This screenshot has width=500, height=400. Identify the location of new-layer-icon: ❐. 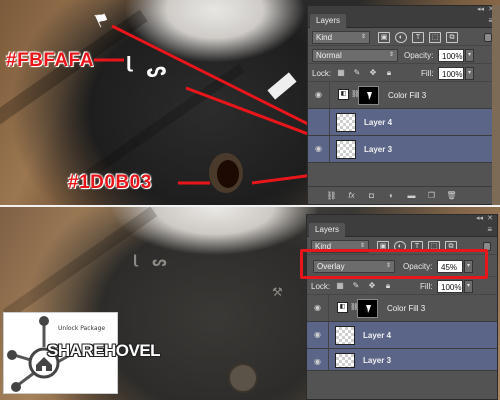
(431, 196).